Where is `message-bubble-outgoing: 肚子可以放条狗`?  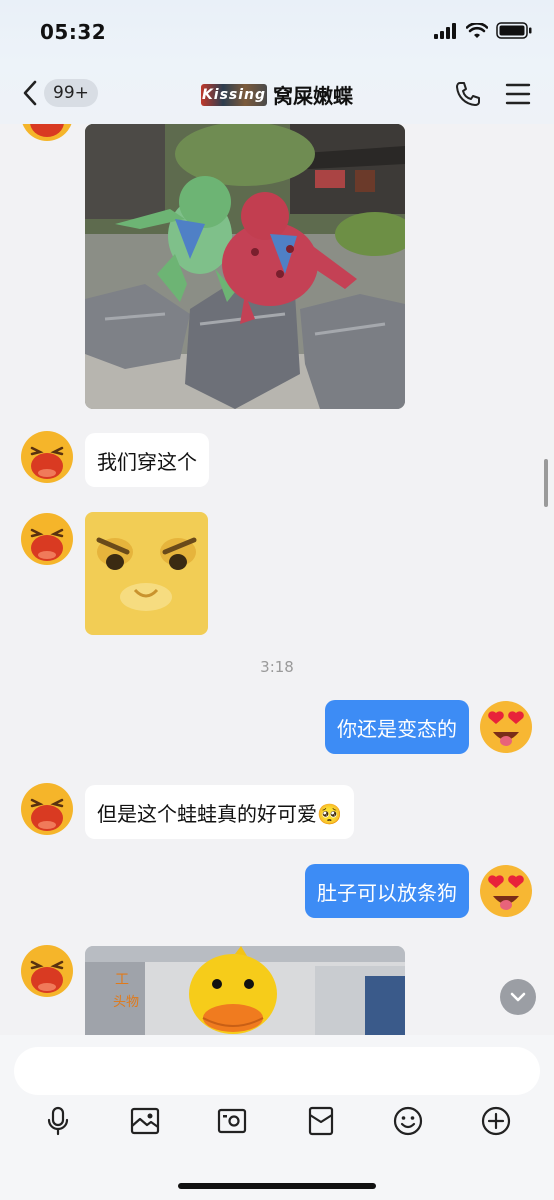 message-bubble-outgoing: 肚子可以放条狗 is located at coordinates (387, 891).